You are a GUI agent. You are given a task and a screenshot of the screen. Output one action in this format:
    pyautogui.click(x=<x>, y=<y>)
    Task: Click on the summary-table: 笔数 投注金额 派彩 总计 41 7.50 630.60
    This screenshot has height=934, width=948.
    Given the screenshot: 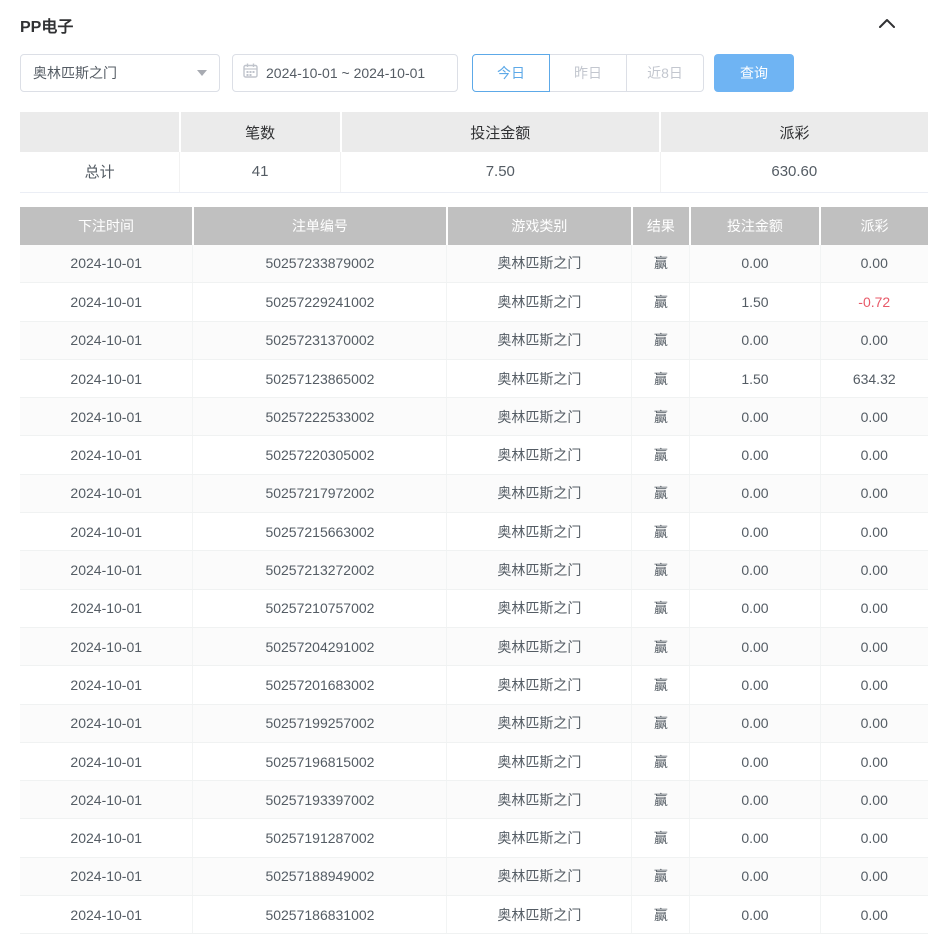 What is the action you would take?
    pyautogui.click(x=474, y=152)
    